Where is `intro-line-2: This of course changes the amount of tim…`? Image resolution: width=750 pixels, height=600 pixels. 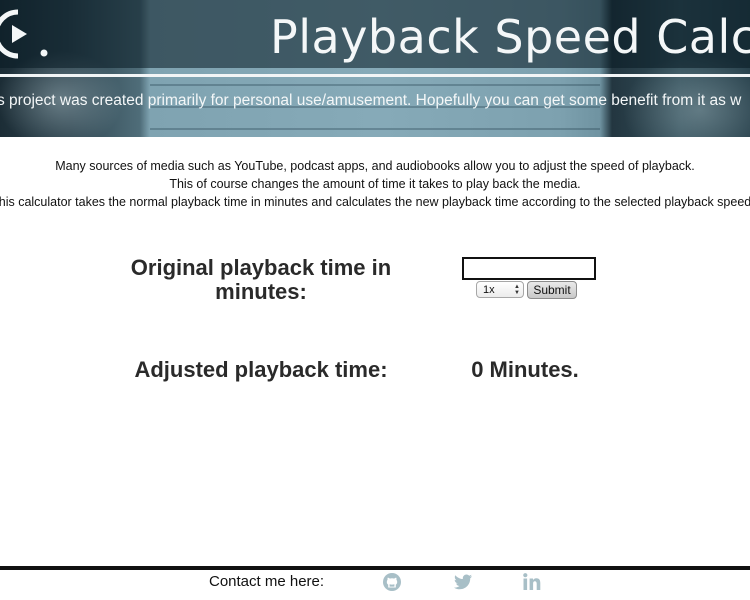
intro-line-2: This of course changes the amount of tim… is located at coordinates (375, 184).